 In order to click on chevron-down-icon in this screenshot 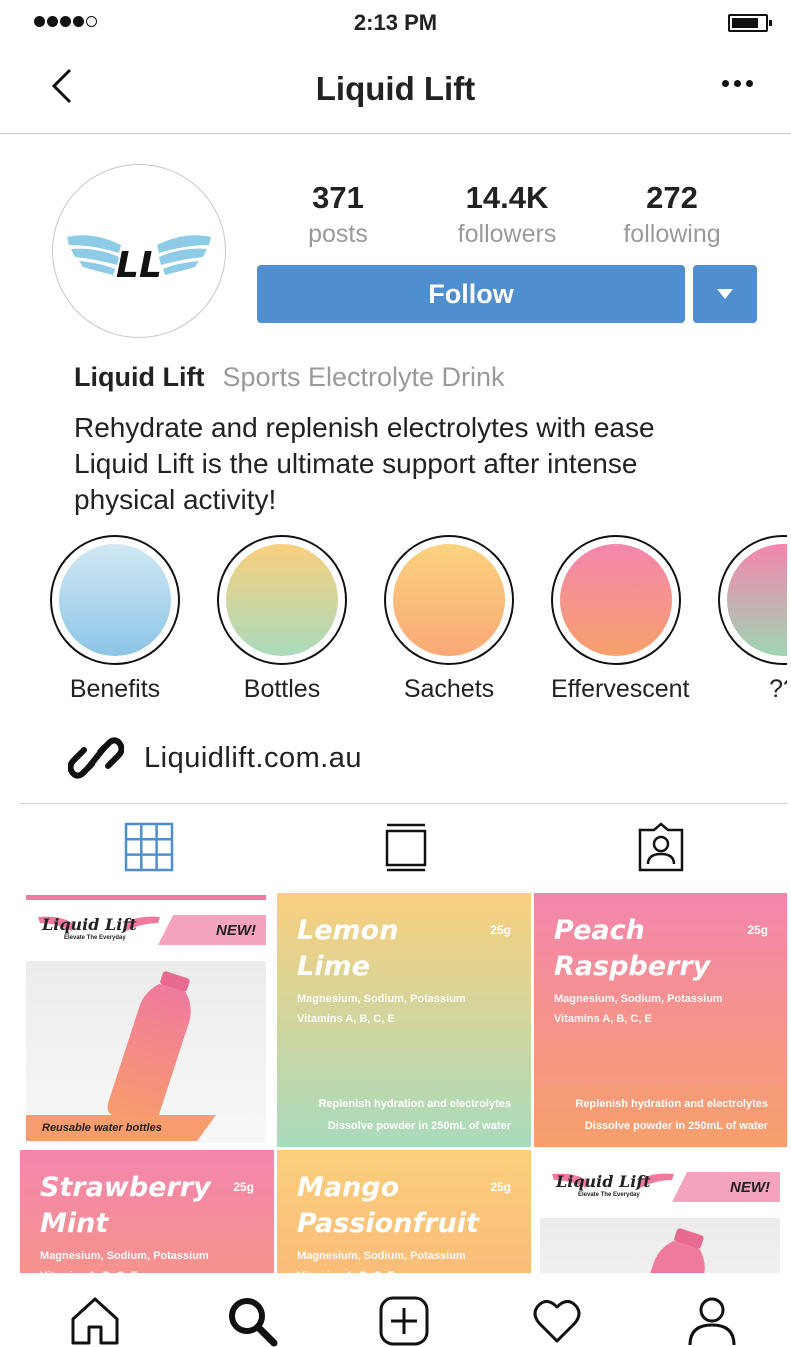, I will do `click(725, 294)`.